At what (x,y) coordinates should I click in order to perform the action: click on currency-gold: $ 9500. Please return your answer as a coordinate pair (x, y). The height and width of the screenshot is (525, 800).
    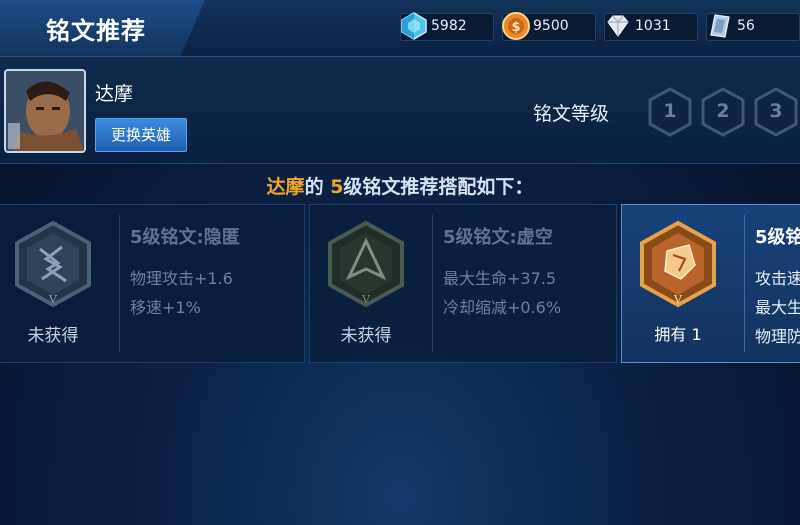
    Looking at the image, I should click on (549, 26).